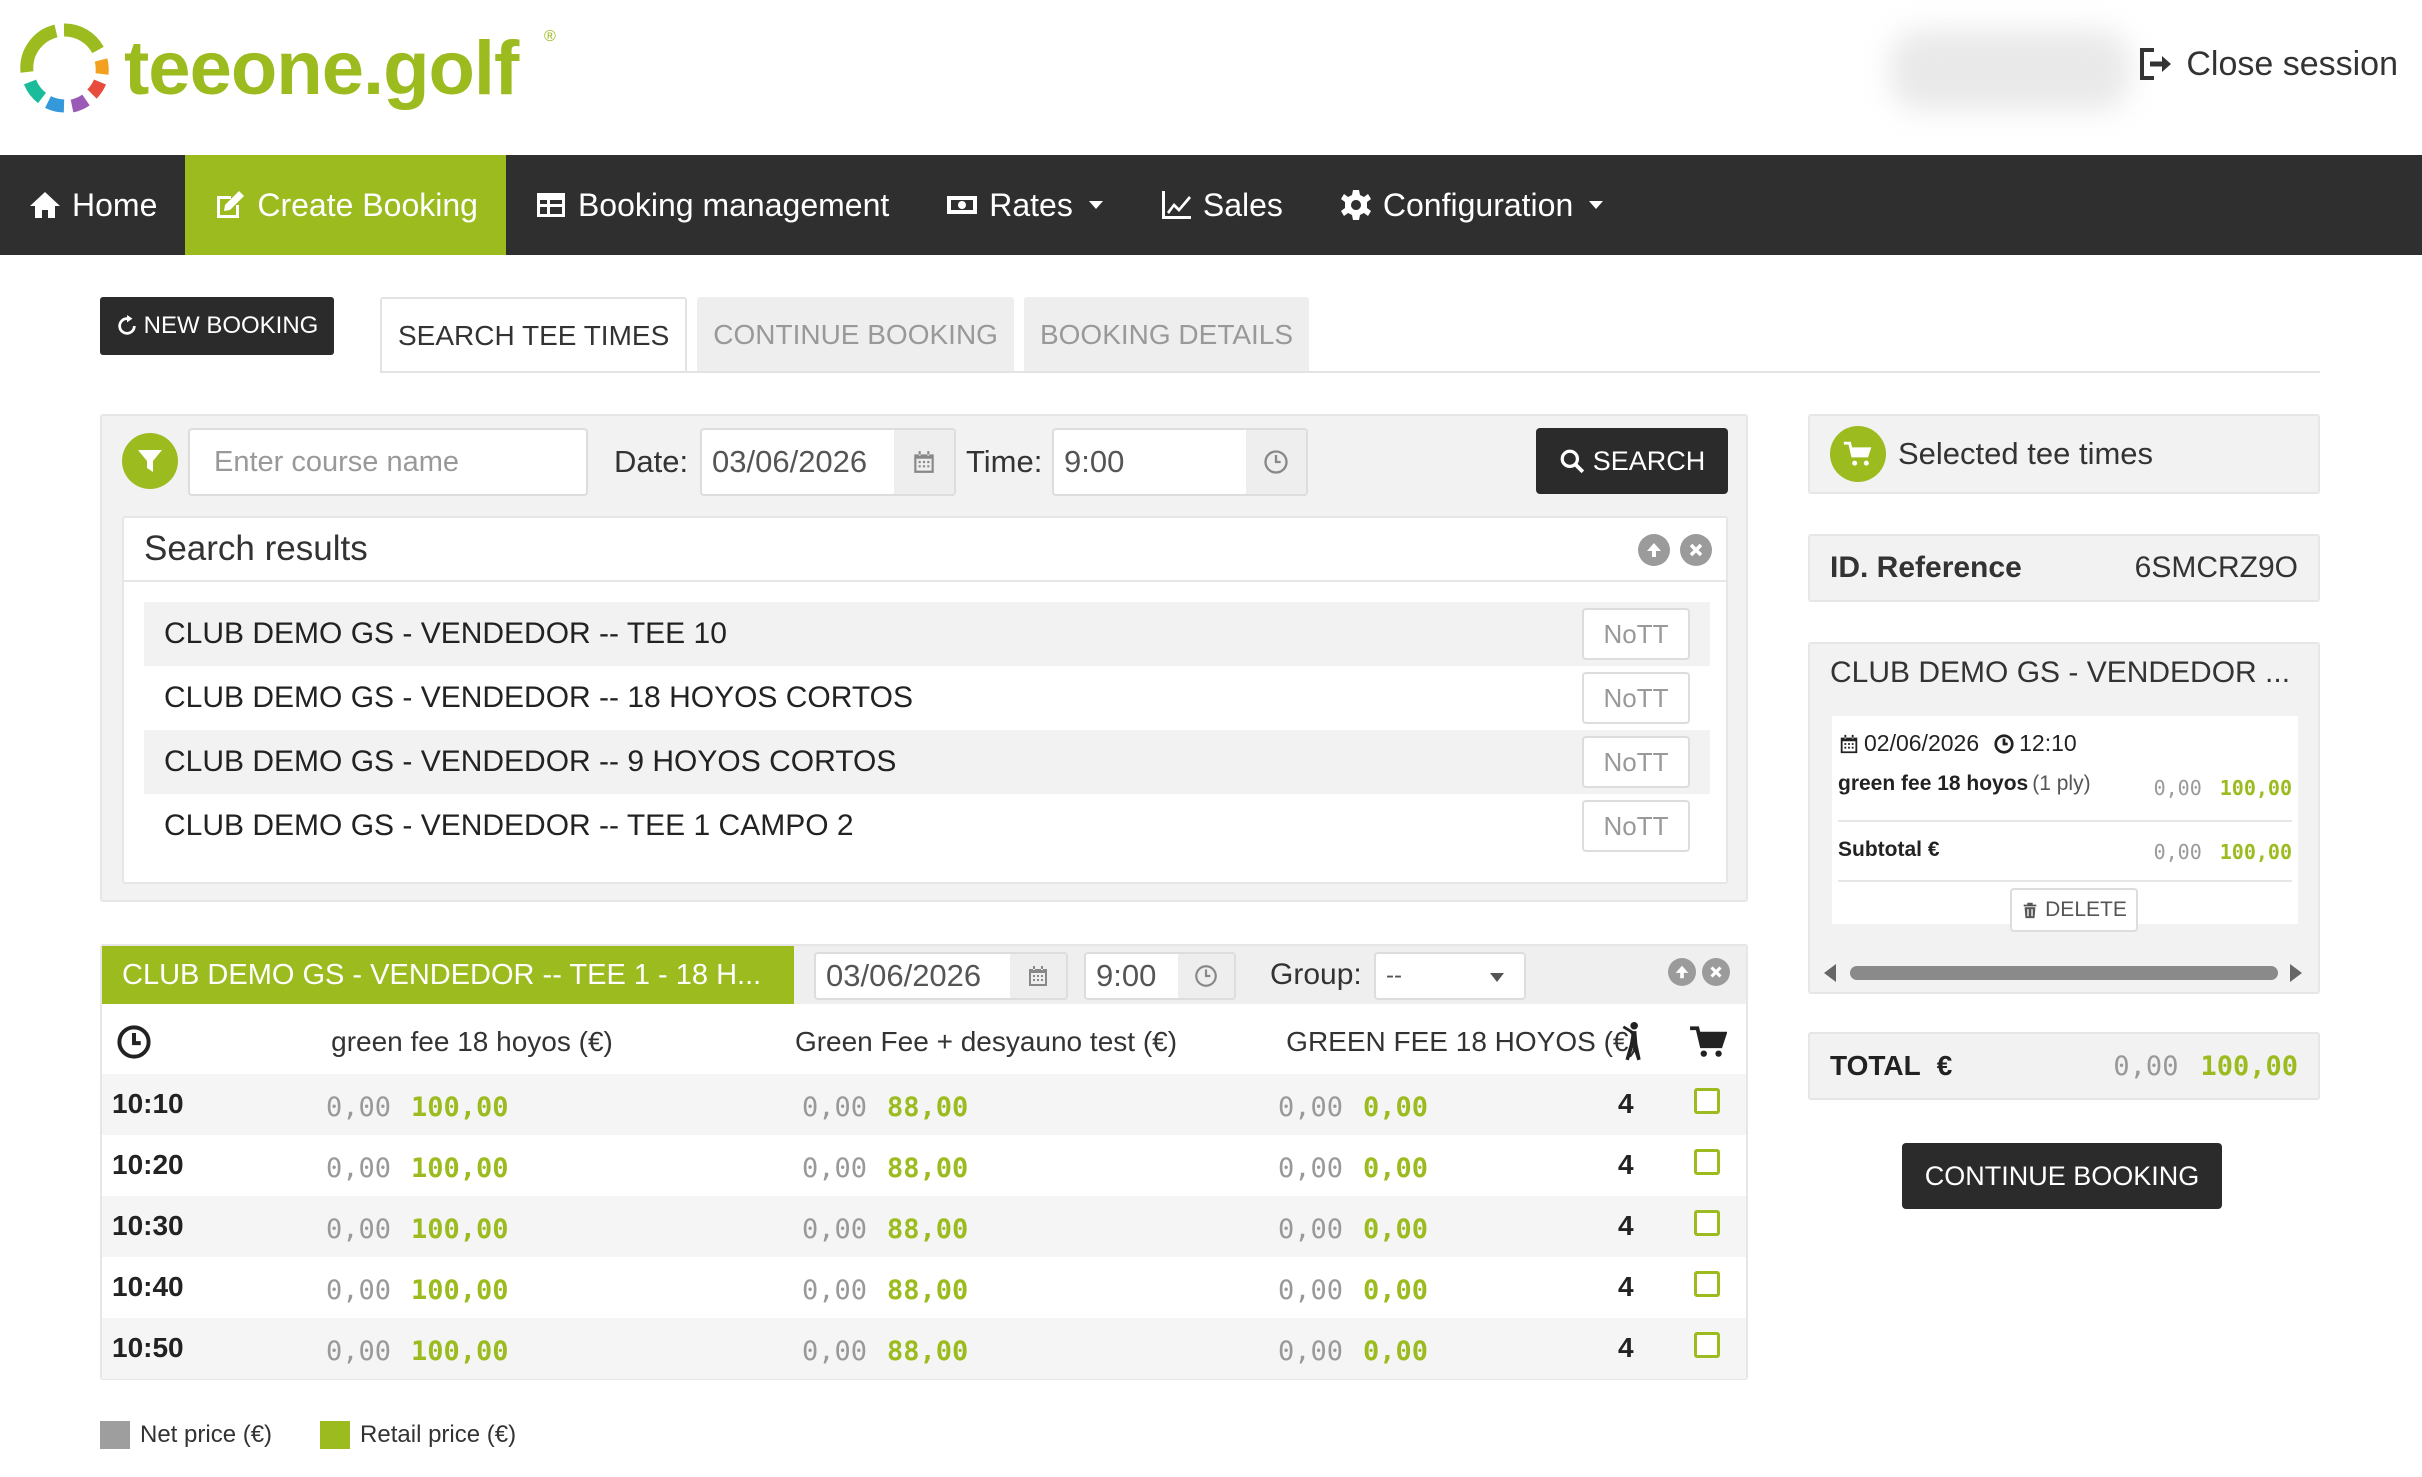  What do you see at coordinates (2296, 973) in the screenshot?
I see `scroll-right-icon` at bounding box center [2296, 973].